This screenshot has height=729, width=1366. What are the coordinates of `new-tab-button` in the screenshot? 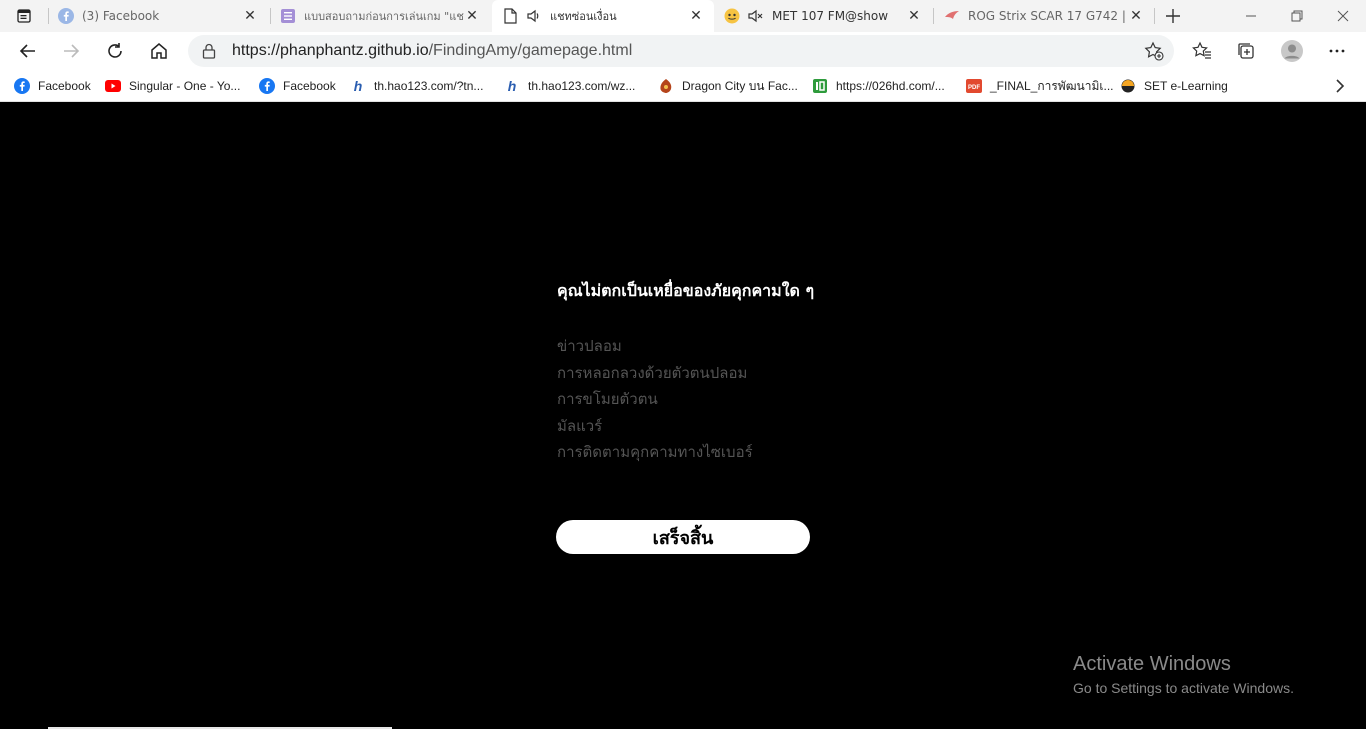 It's located at (1173, 16).